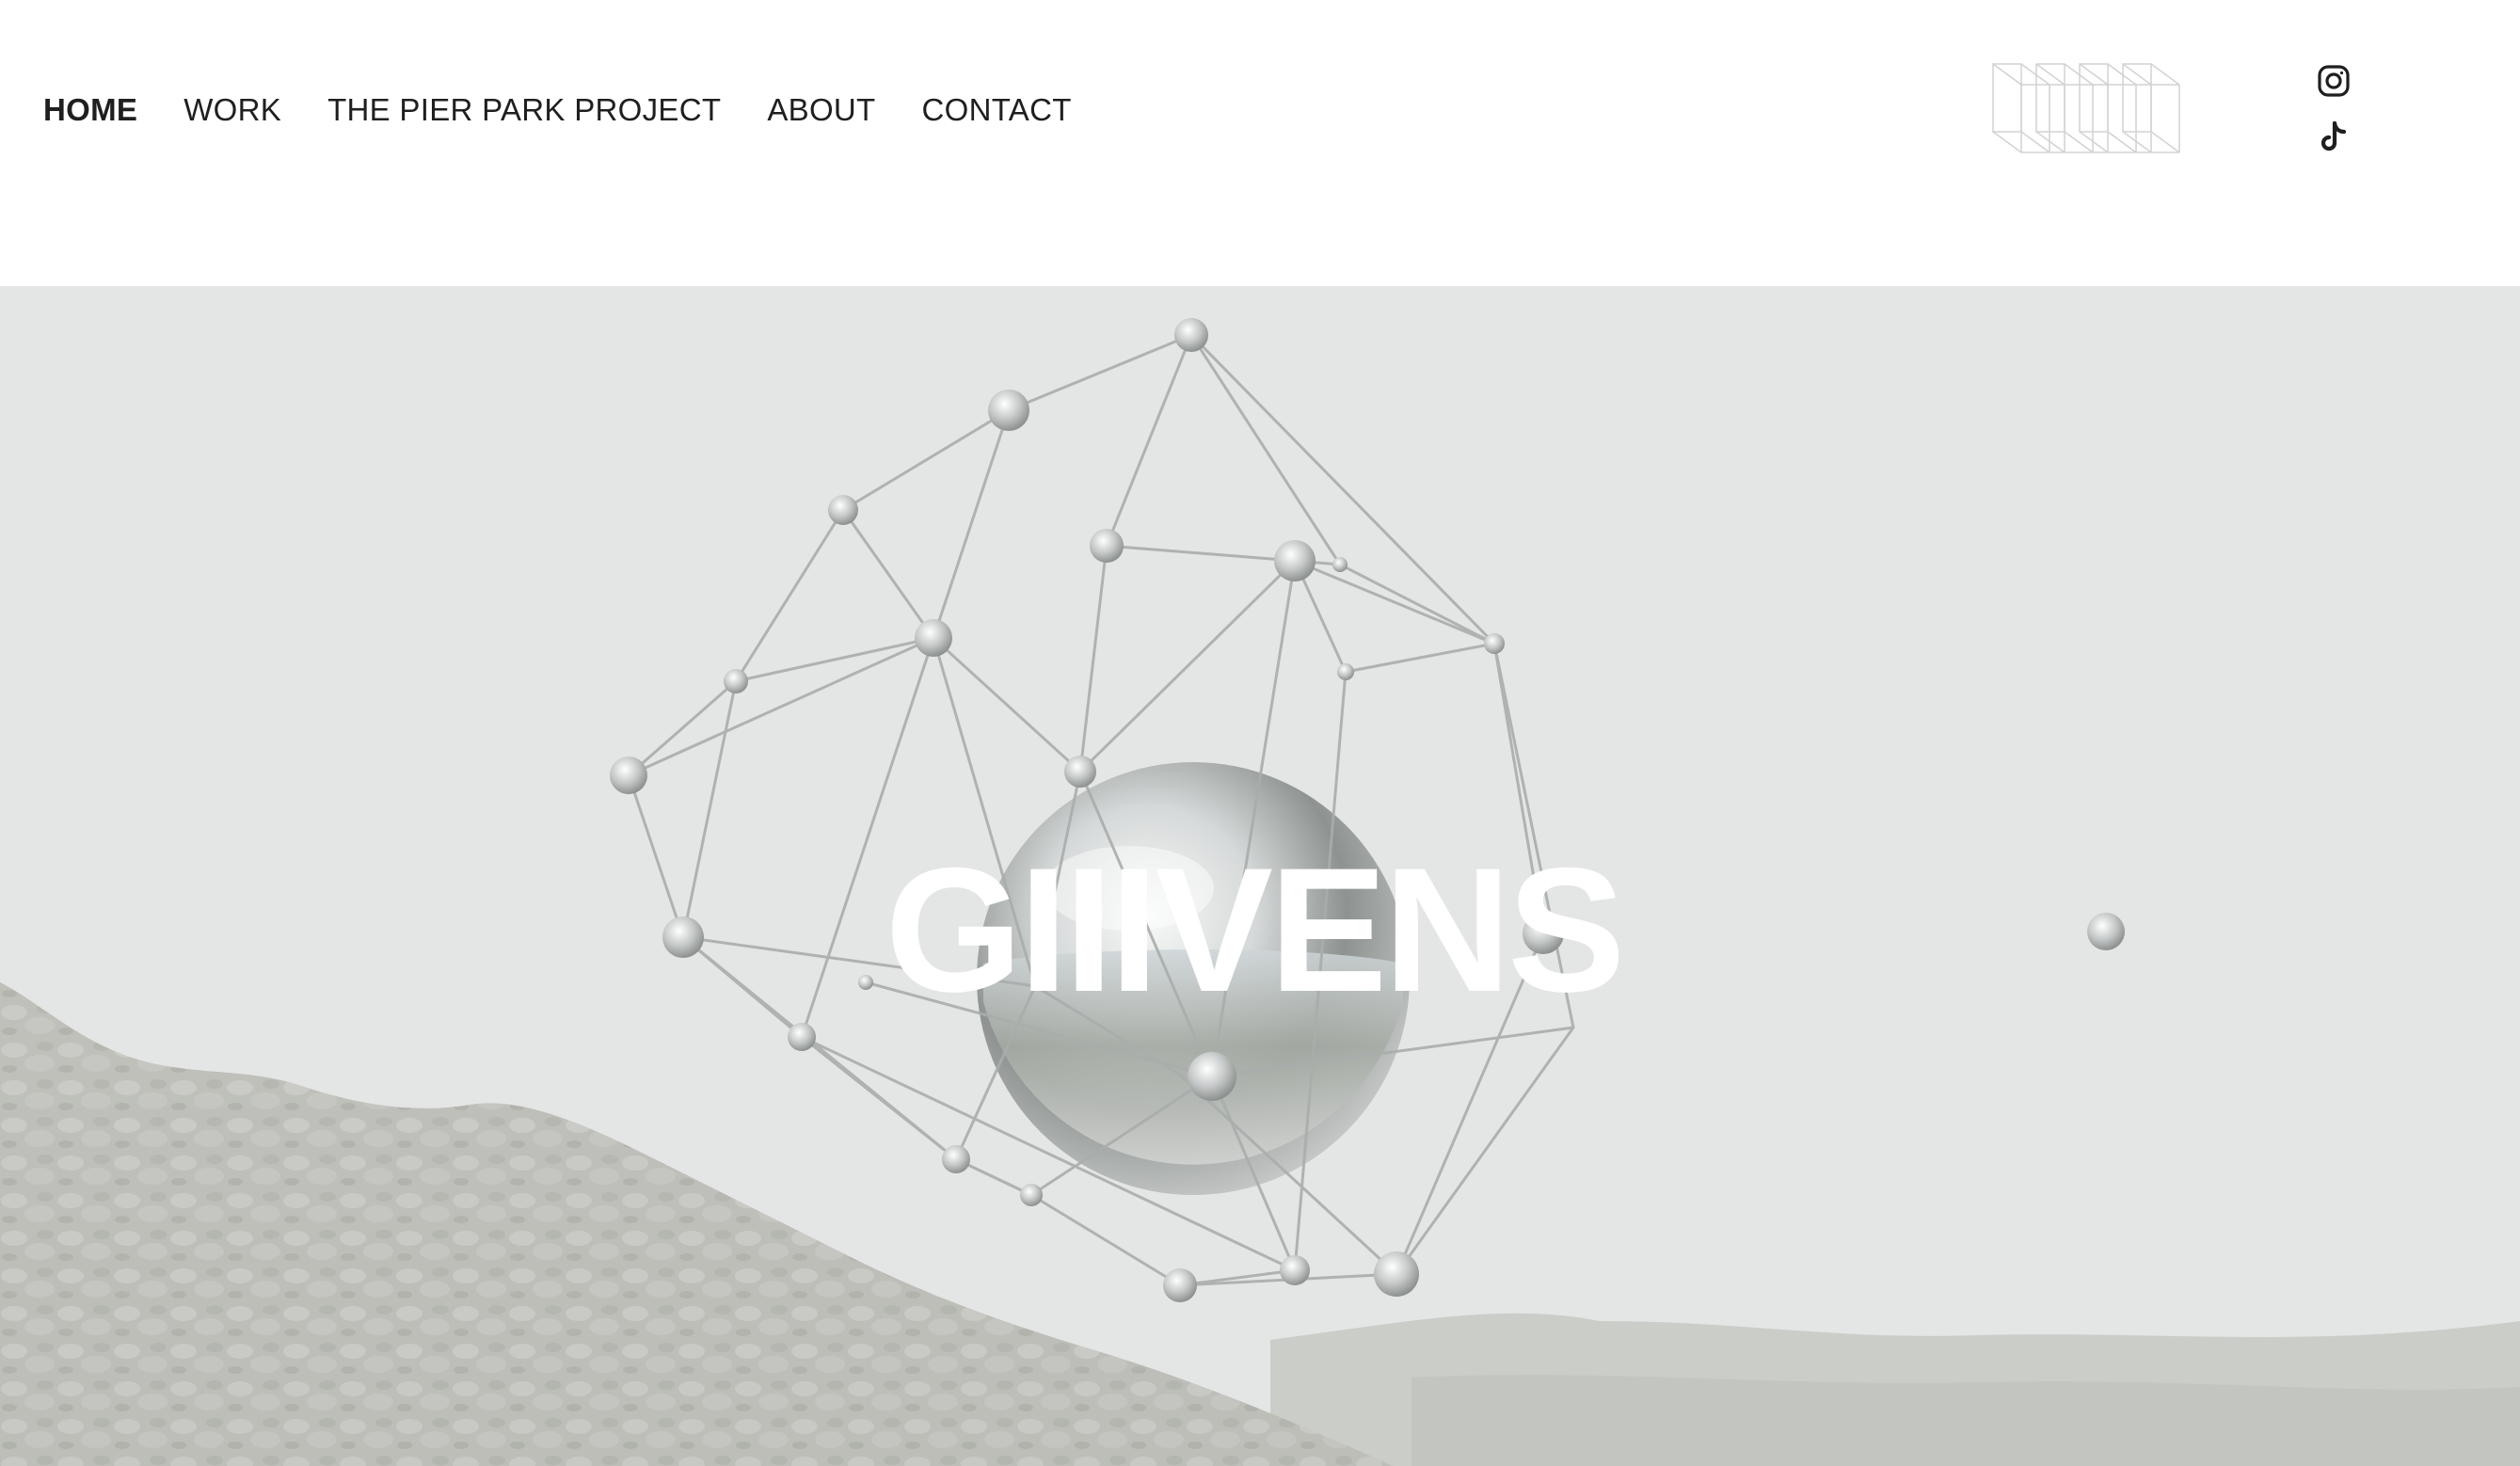 The height and width of the screenshot is (1466, 2520). What do you see at coordinates (2334, 137) in the screenshot?
I see `tiktok-icon` at bounding box center [2334, 137].